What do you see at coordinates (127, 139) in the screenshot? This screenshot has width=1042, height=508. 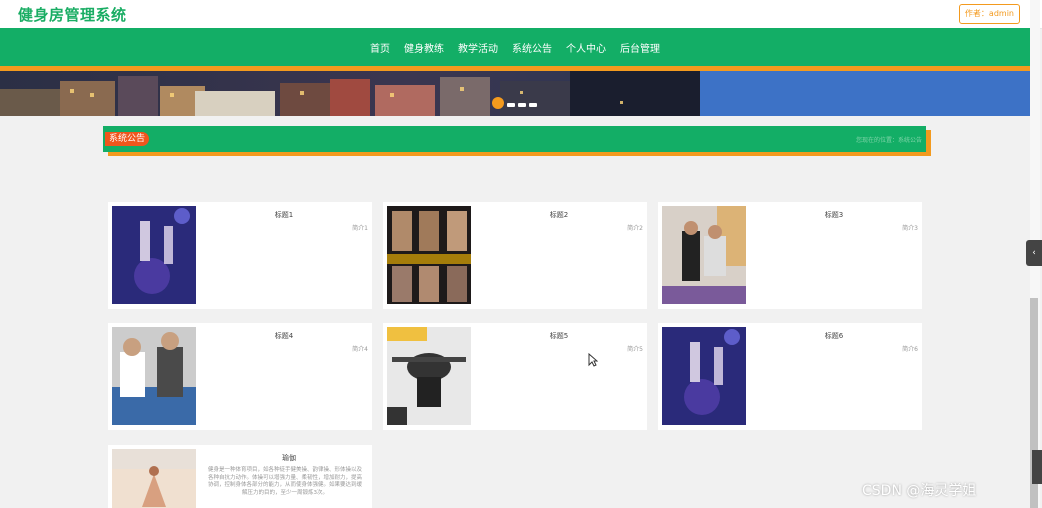 I see `section-title: 系统公告` at bounding box center [127, 139].